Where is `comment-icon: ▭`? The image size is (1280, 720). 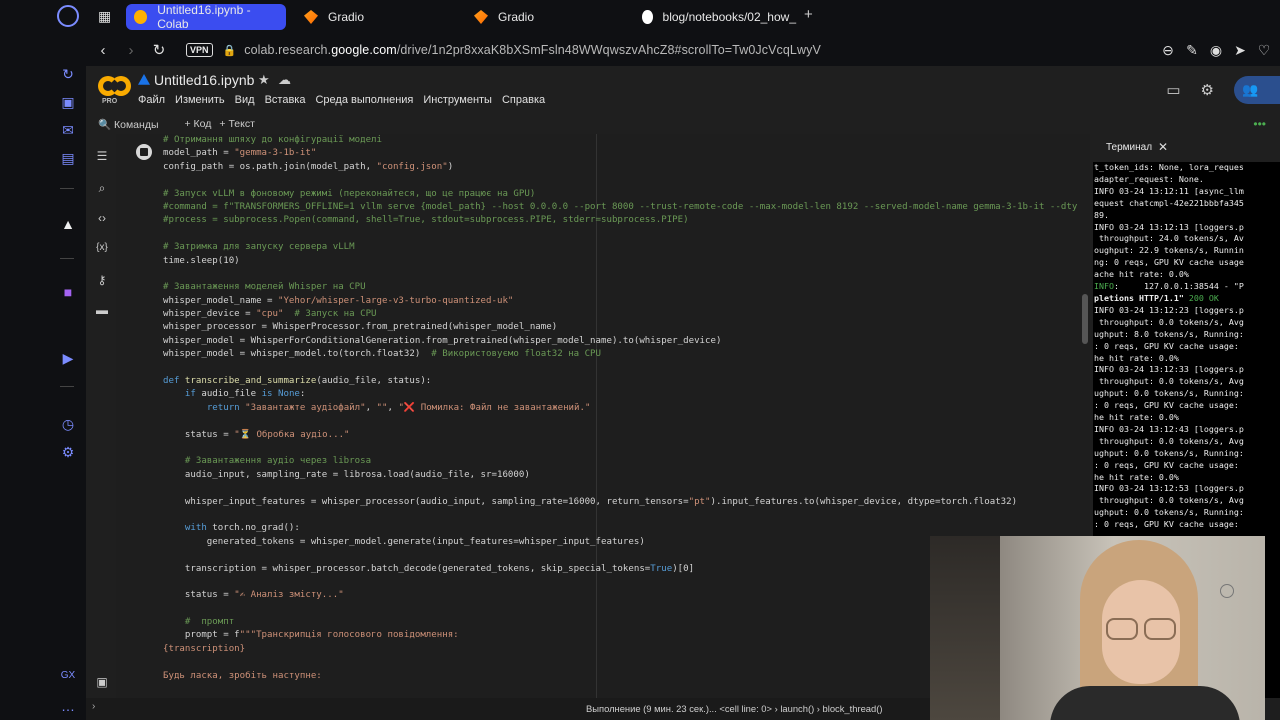 comment-icon: ▭ is located at coordinates (1173, 90).